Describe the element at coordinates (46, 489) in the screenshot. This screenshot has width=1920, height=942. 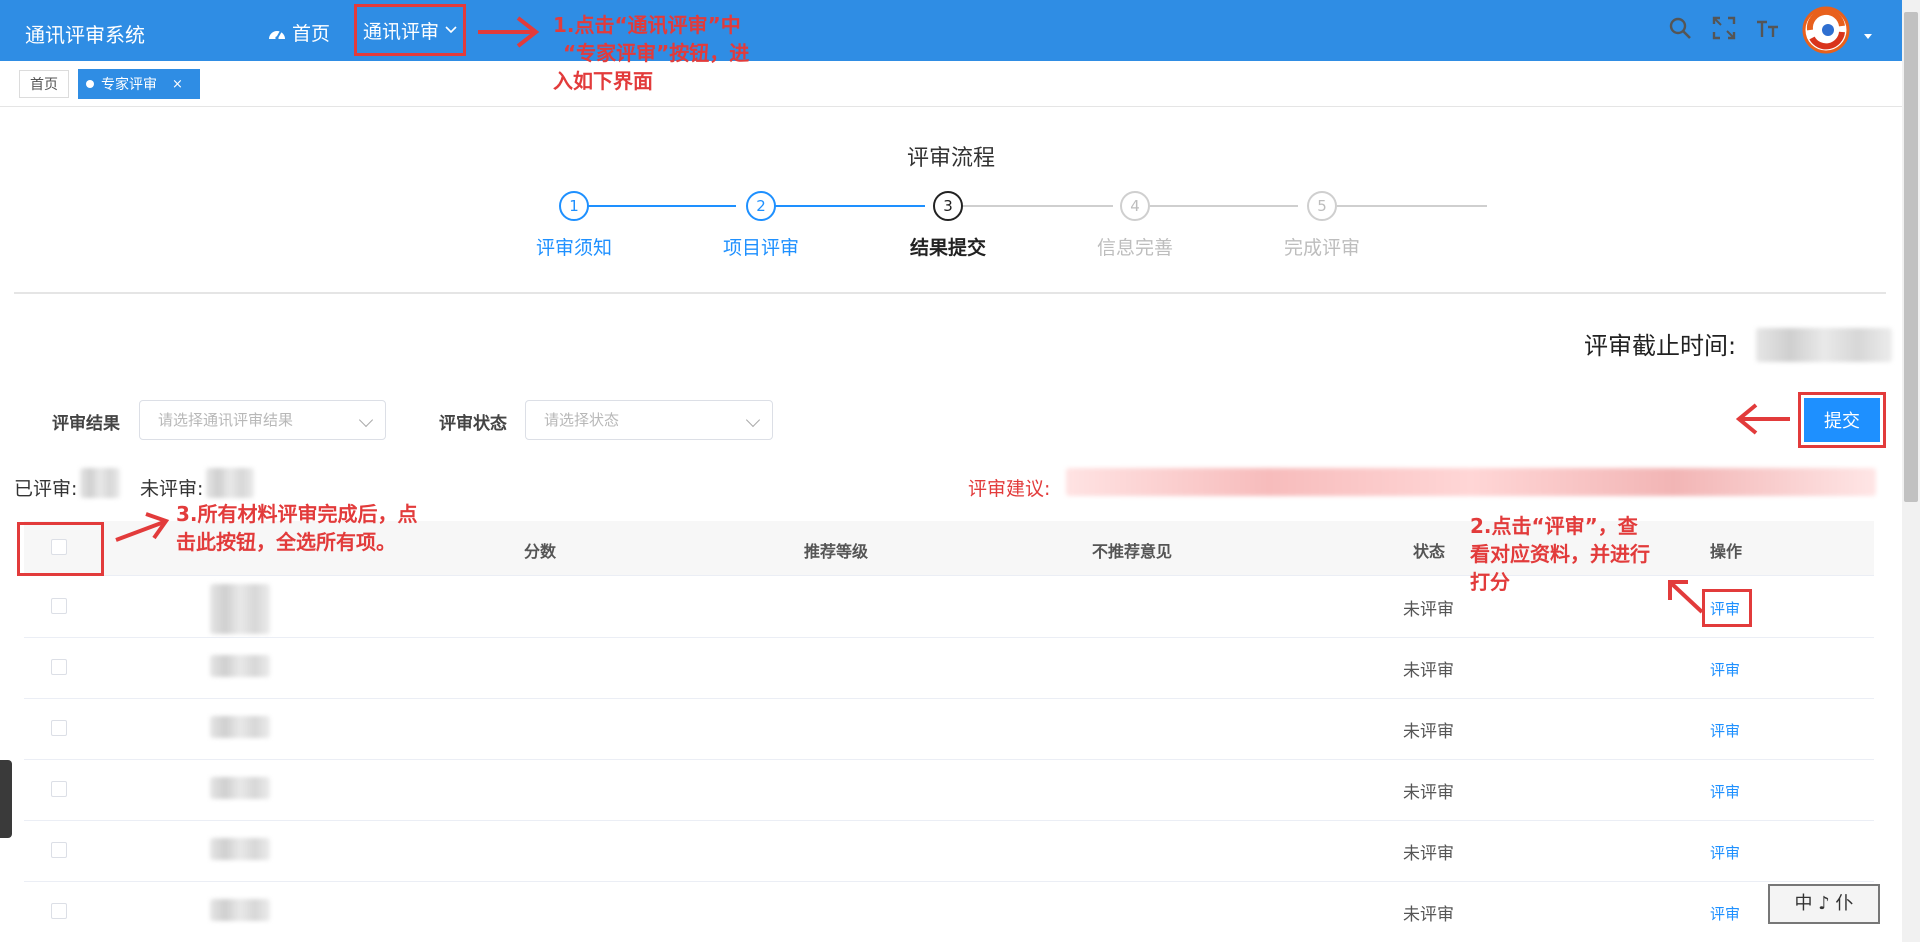
I see `reviewed-count-label: 已评审:` at that location.